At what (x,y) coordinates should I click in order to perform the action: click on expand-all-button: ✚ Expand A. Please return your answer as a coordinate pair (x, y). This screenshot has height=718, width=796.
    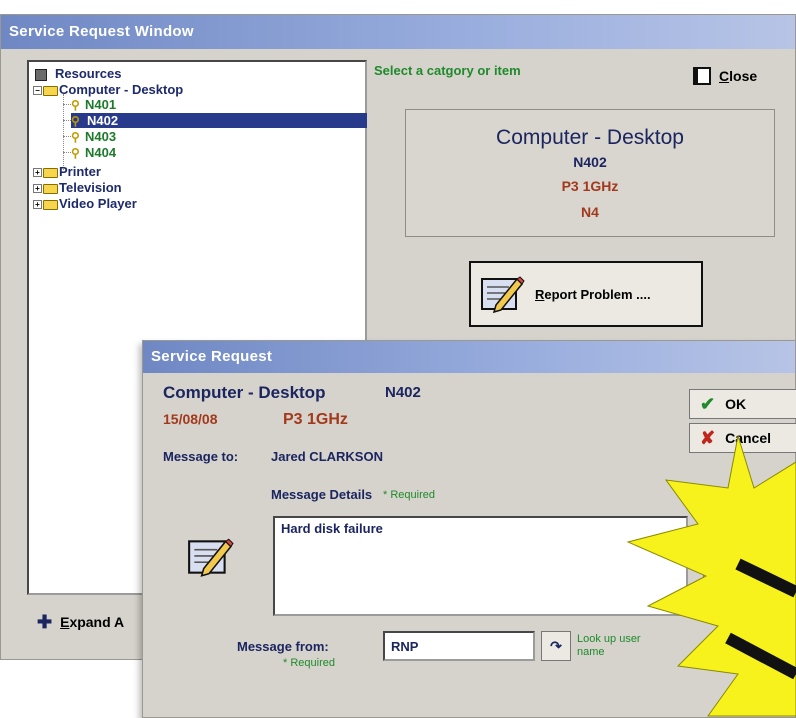
    Looking at the image, I should click on (89, 622).